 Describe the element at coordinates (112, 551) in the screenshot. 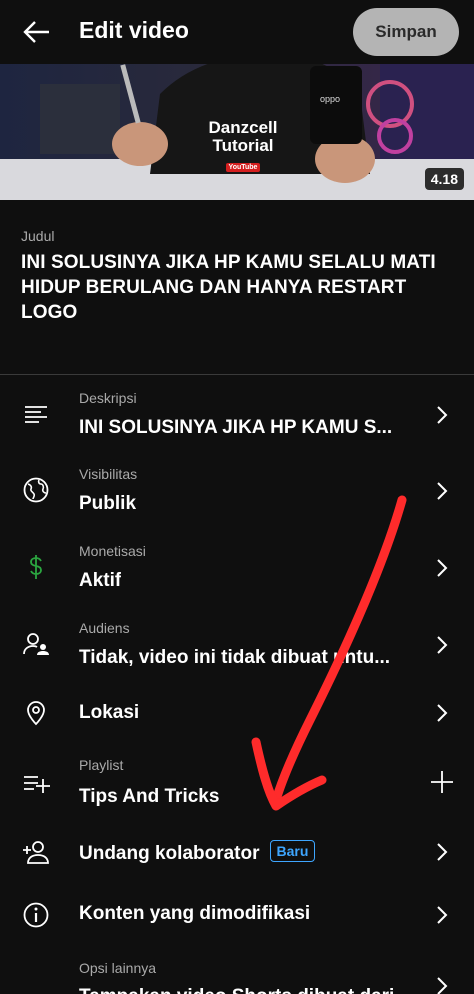

I see `monetization-label: Monetisasi` at that location.